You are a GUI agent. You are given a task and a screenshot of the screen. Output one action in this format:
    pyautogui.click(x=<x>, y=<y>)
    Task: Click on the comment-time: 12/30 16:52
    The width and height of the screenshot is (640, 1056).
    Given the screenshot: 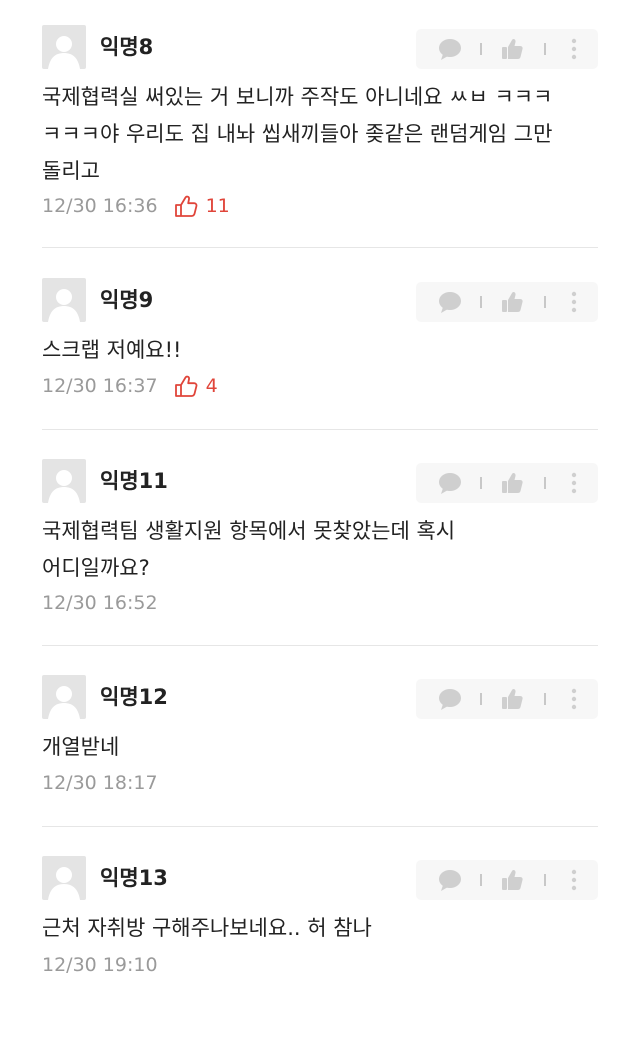 What is the action you would take?
    pyautogui.click(x=100, y=603)
    